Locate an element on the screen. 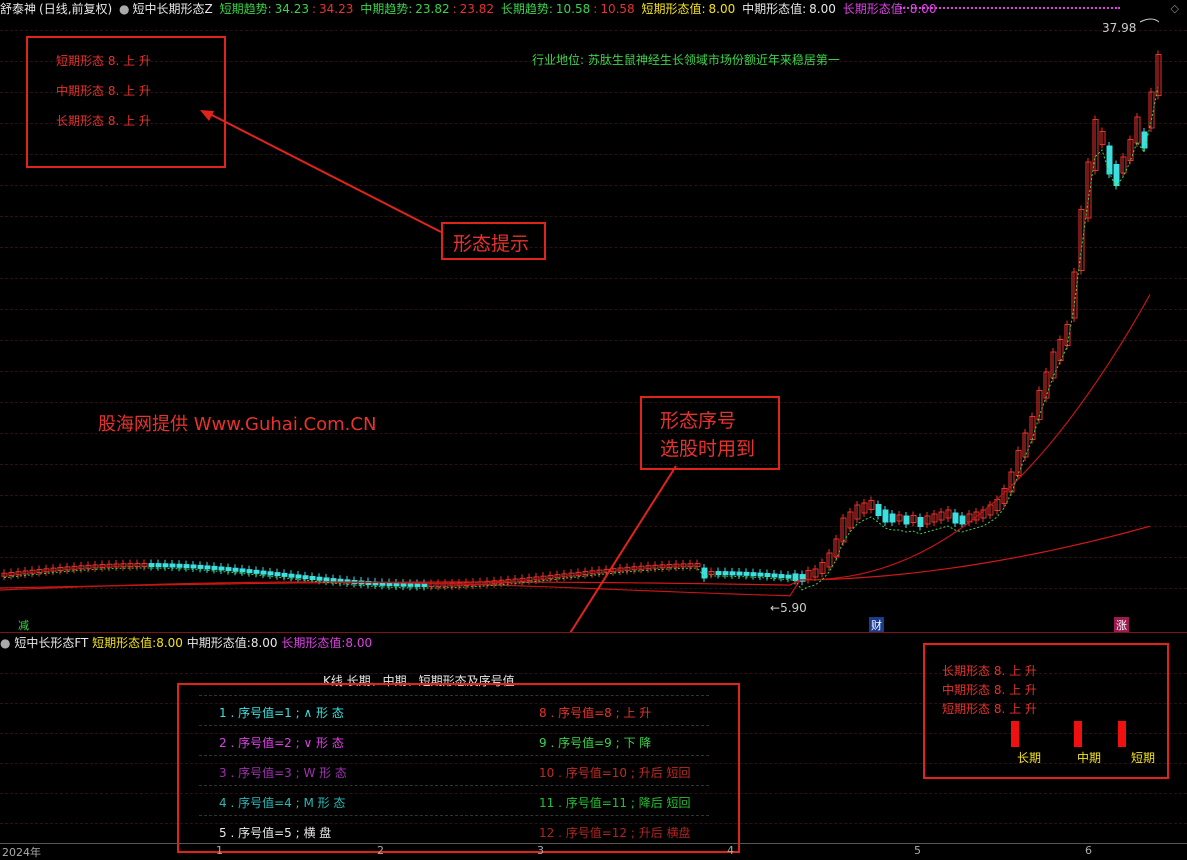 This screenshot has height=860, width=1187. arrow-form-tip is located at coordinates (324, 172).